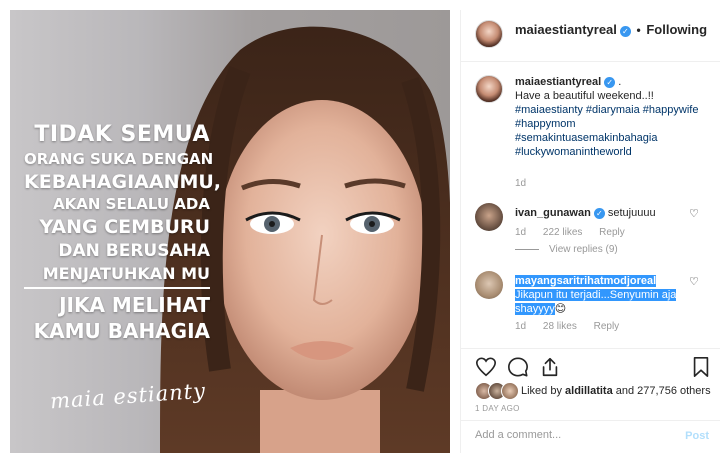 This screenshot has height=462, width=720. I want to click on post-header: maiaestiantyreal ✓ • Following, so click(590, 36).